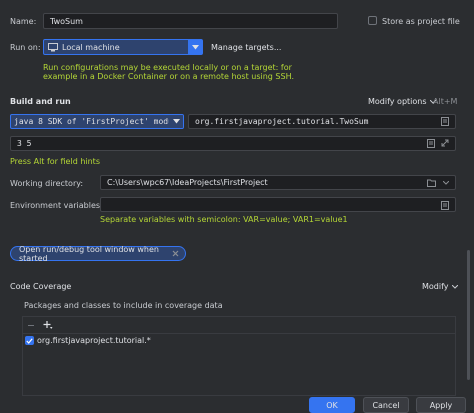 This screenshot has height=413, width=474. Describe the element at coordinates (123, 47) in the screenshot. I see `run-on-dropdown: Local machine` at that location.